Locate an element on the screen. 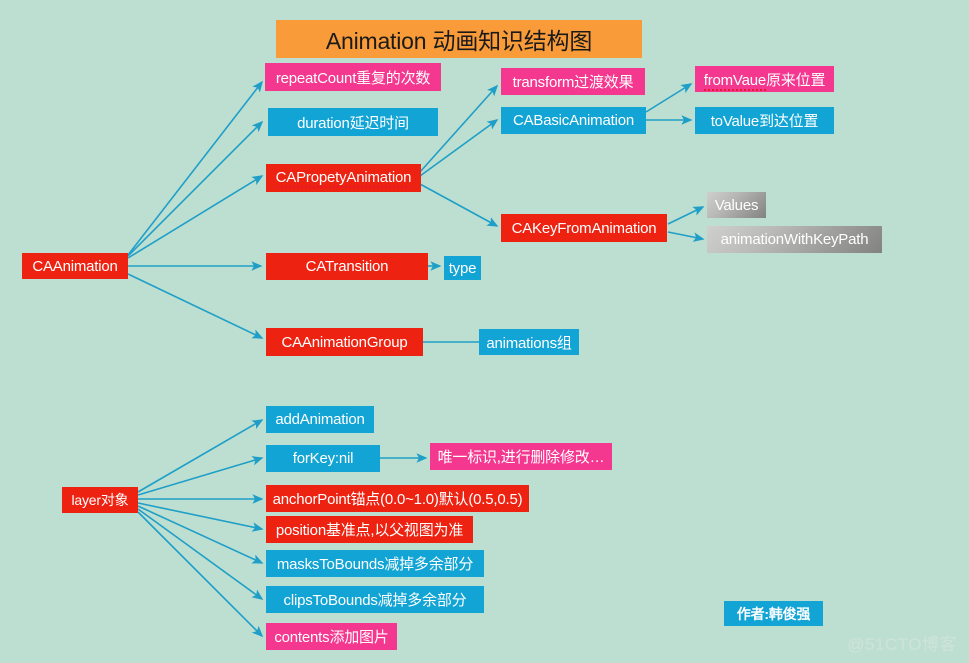 Image resolution: width=969 pixels, height=663 pixels. page-title: Animation 动画知识结构图 is located at coordinates (459, 39).